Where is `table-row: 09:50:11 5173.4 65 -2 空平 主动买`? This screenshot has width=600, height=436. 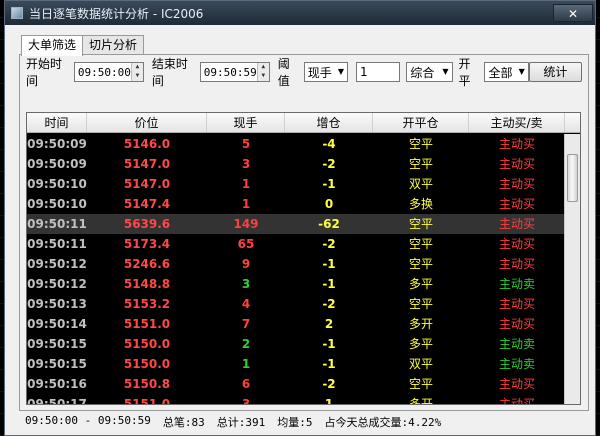
table-row: 09:50:11 5173.4 65 -2 空平 主动买 is located at coordinates (296, 244).